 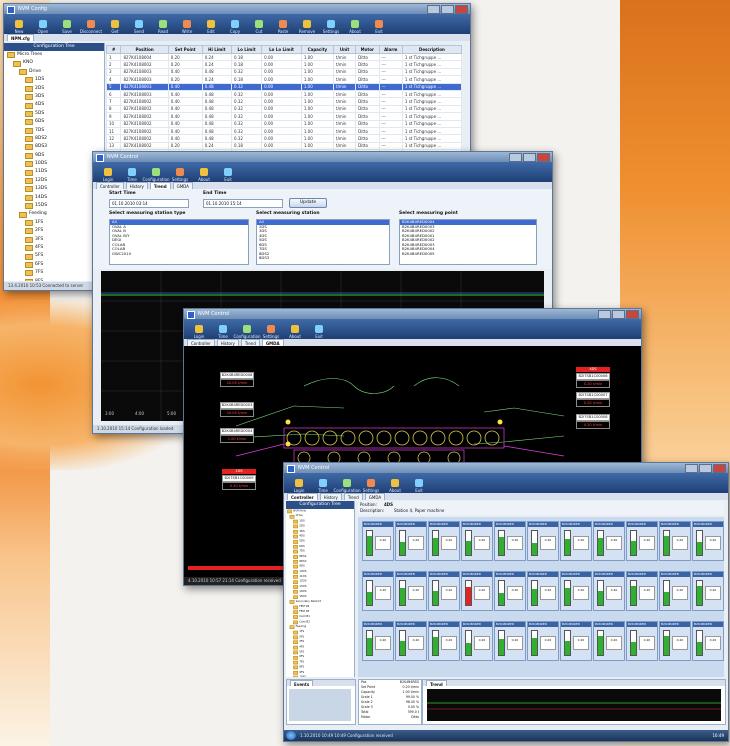 I want to click on point-option: B2K4B4RED0005, so click(x=468, y=254).